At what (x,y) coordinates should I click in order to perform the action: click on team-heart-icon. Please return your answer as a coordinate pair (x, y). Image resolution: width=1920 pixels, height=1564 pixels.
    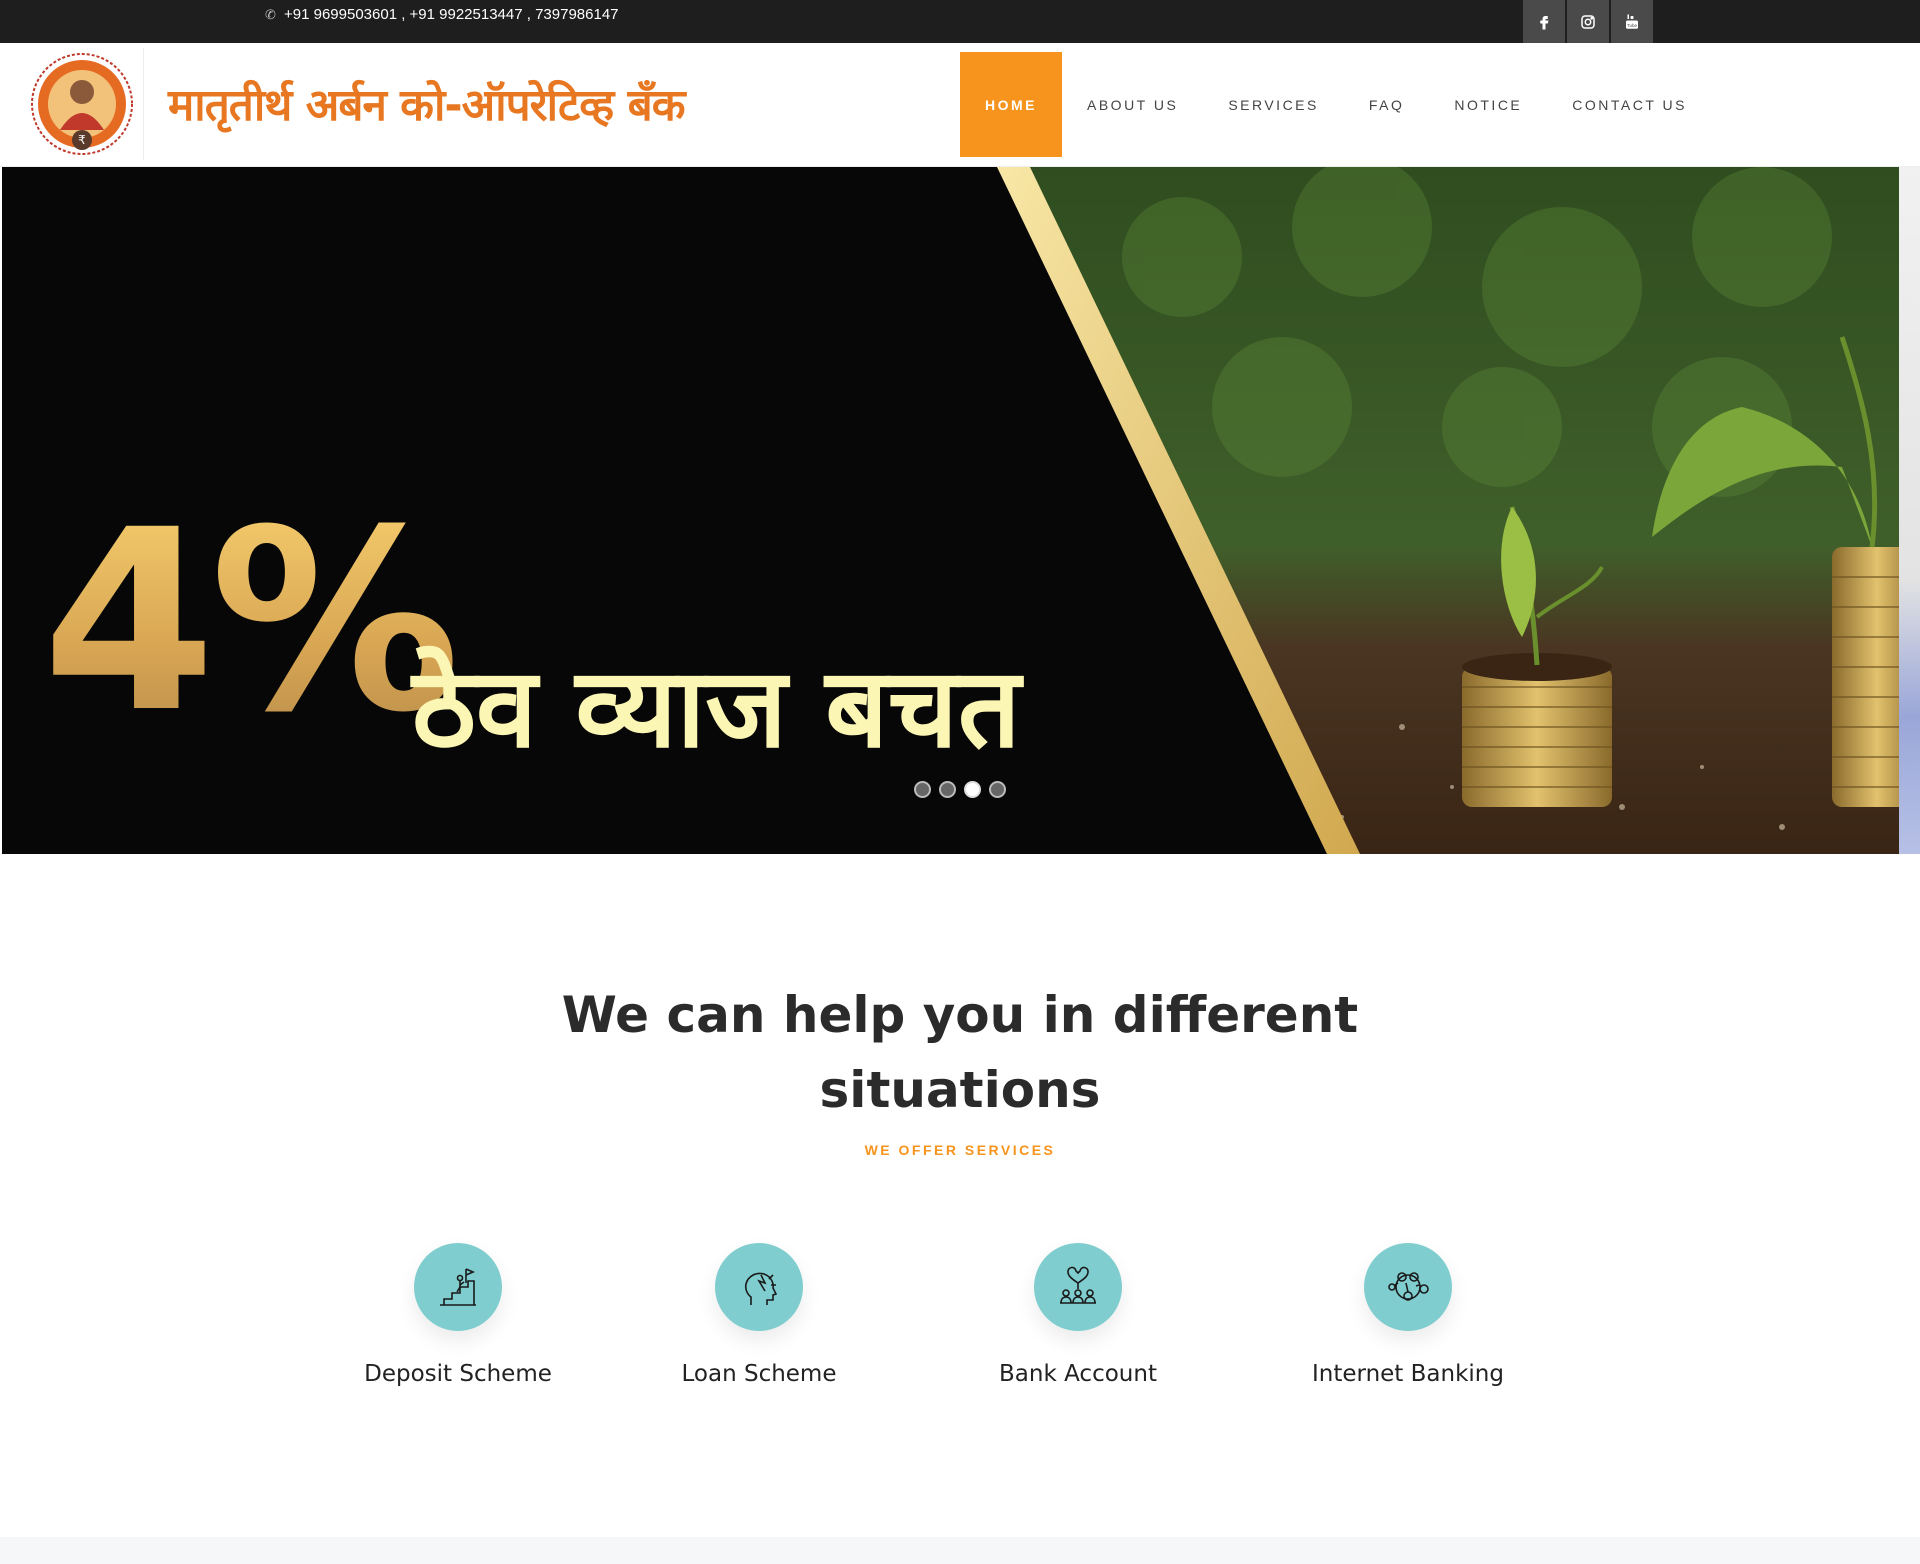
    Looking at the image, I should click on (1078, 1287).